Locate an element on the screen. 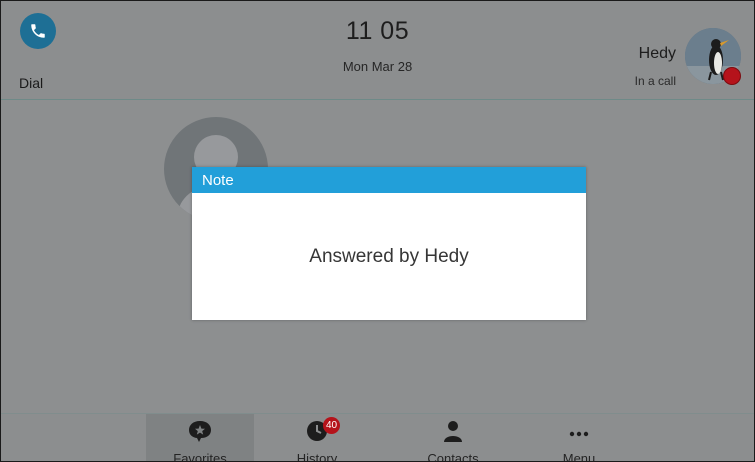 This screenshot has height=462, width=755. dial-label: Dial is located at coordinates (31, 83).